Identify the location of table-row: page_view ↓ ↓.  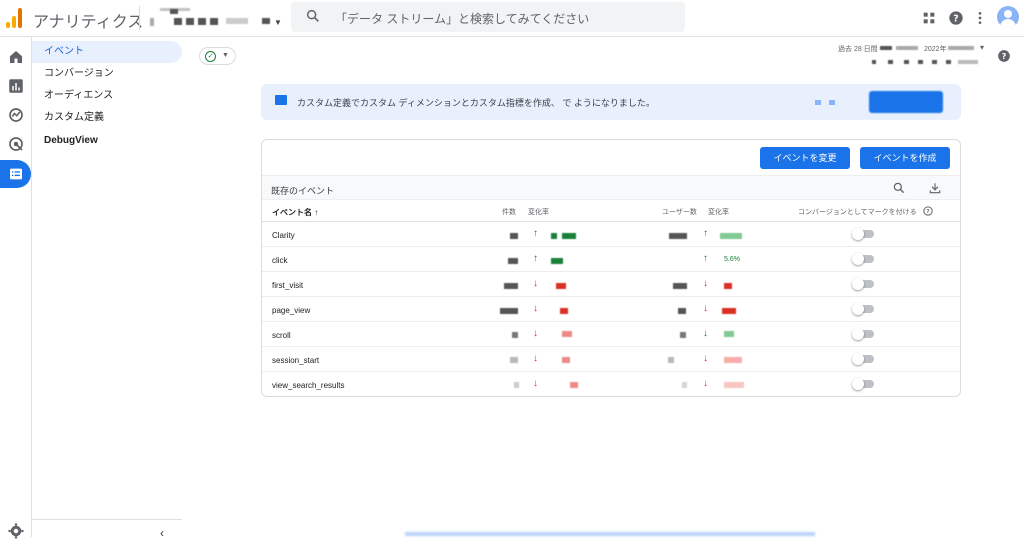
(611, 309).